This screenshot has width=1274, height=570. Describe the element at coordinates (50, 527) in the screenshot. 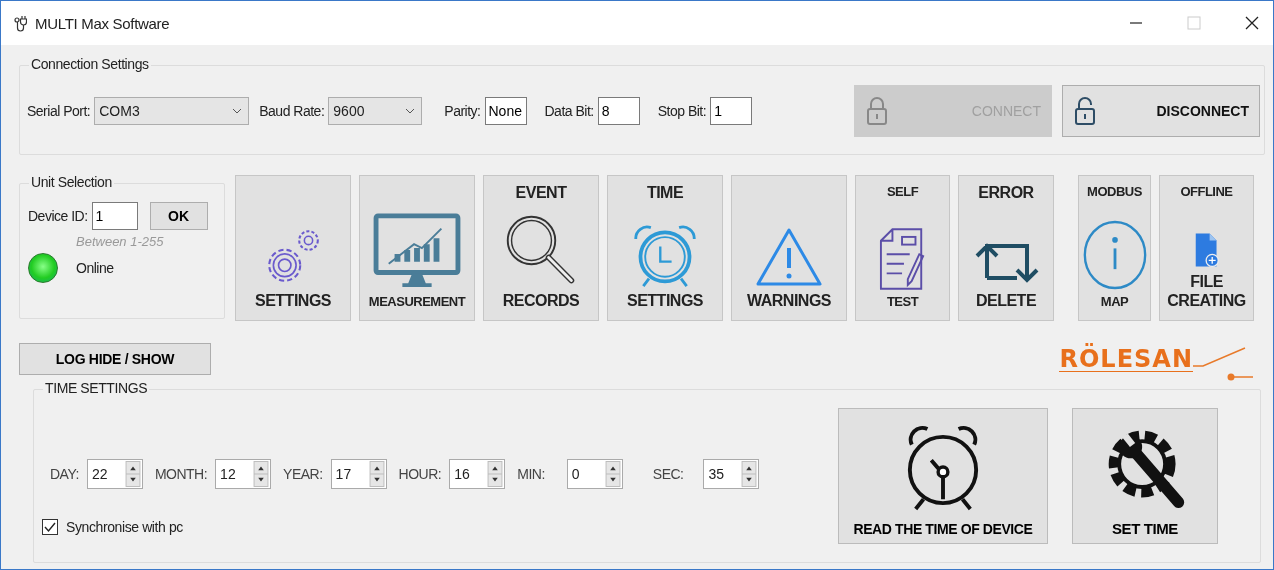

I see `checkmark-icon` at that location.